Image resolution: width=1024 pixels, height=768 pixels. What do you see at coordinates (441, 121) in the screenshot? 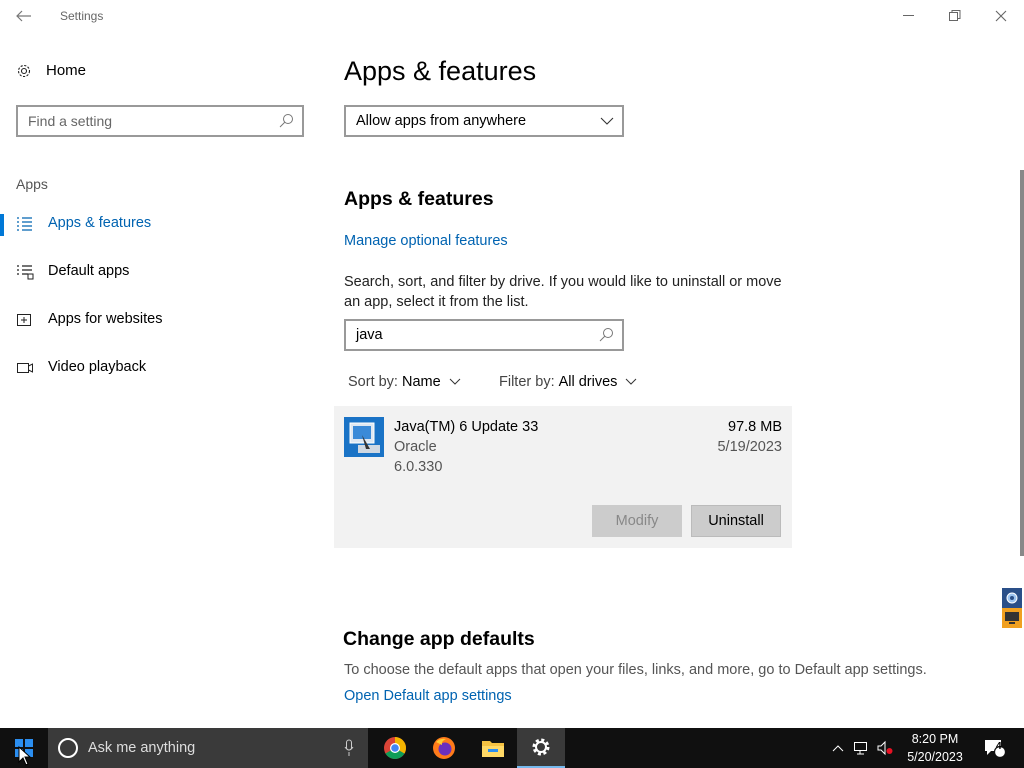
I see `install-source-value: Allow apps from anywhere` at bounding box center [441, 121].